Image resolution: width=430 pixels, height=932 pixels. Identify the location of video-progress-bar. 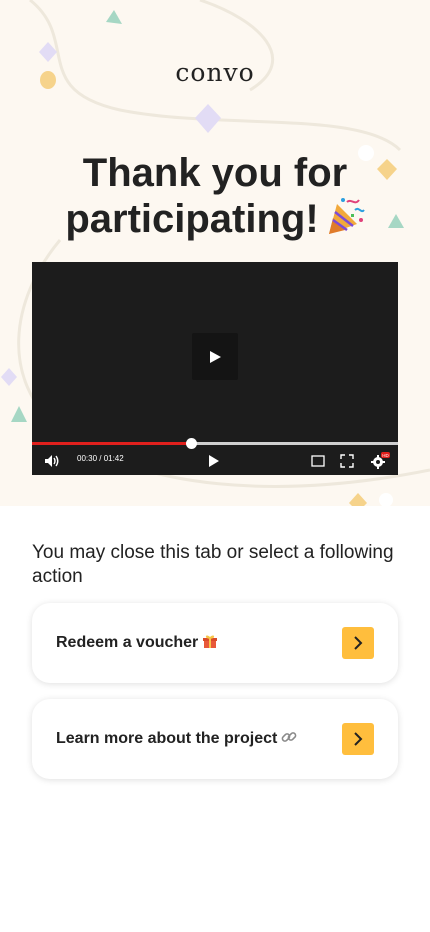
(215, 443).